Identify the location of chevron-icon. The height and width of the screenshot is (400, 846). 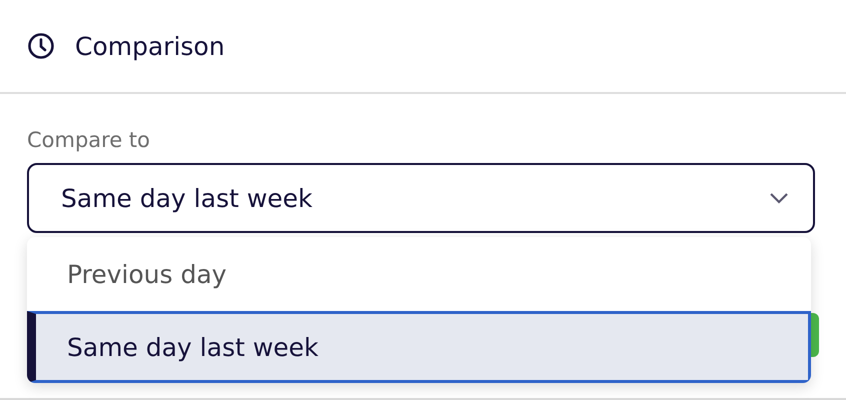
(779, 198).